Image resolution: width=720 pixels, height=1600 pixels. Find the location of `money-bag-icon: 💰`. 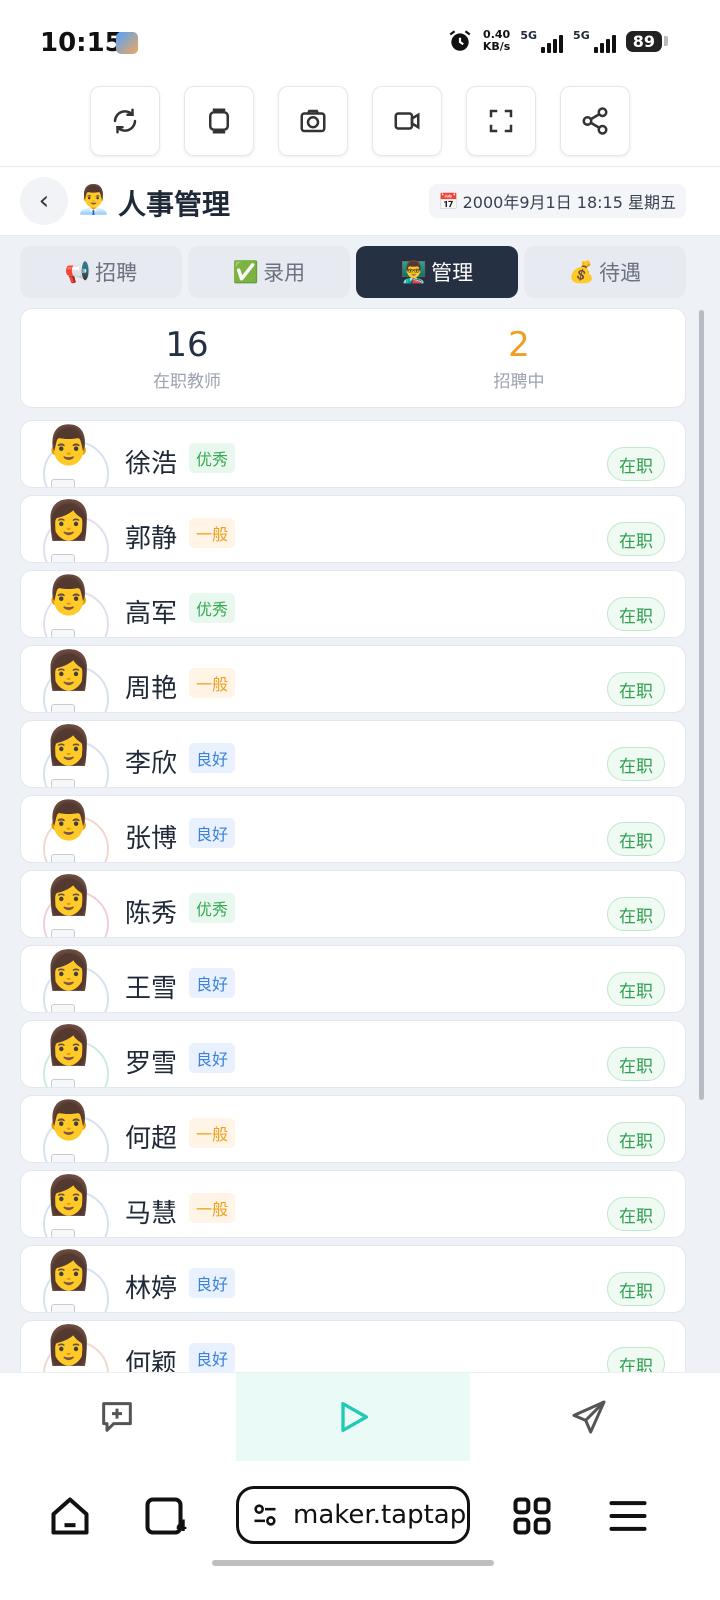

money-bag-icon: 💰 is located at coordinates (582, 271).